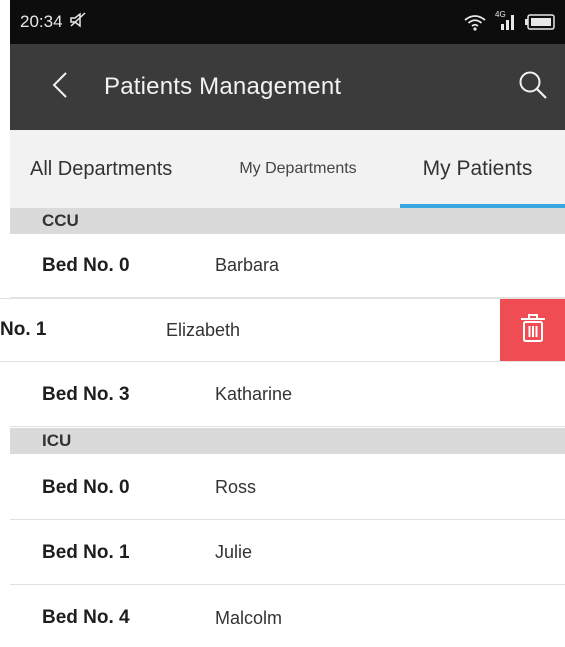  What do you see at coordinates (234, 552) in the screenshot?
I see `patient-name: Julie` at bounding box center [234, 552].